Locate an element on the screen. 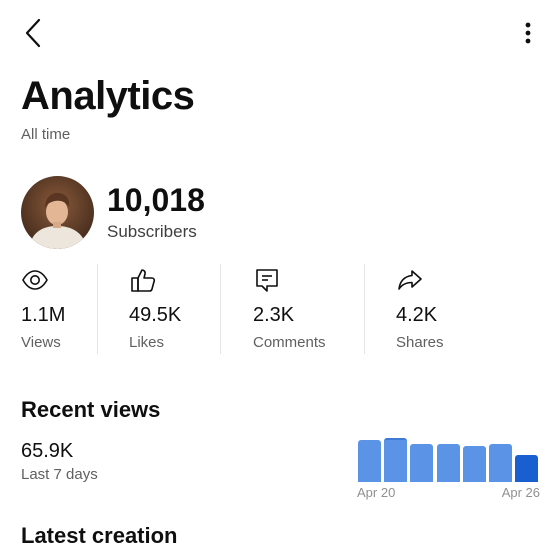 The width and height of the screenshot is (560, 560). avatar is located at coordinates (57, 212).